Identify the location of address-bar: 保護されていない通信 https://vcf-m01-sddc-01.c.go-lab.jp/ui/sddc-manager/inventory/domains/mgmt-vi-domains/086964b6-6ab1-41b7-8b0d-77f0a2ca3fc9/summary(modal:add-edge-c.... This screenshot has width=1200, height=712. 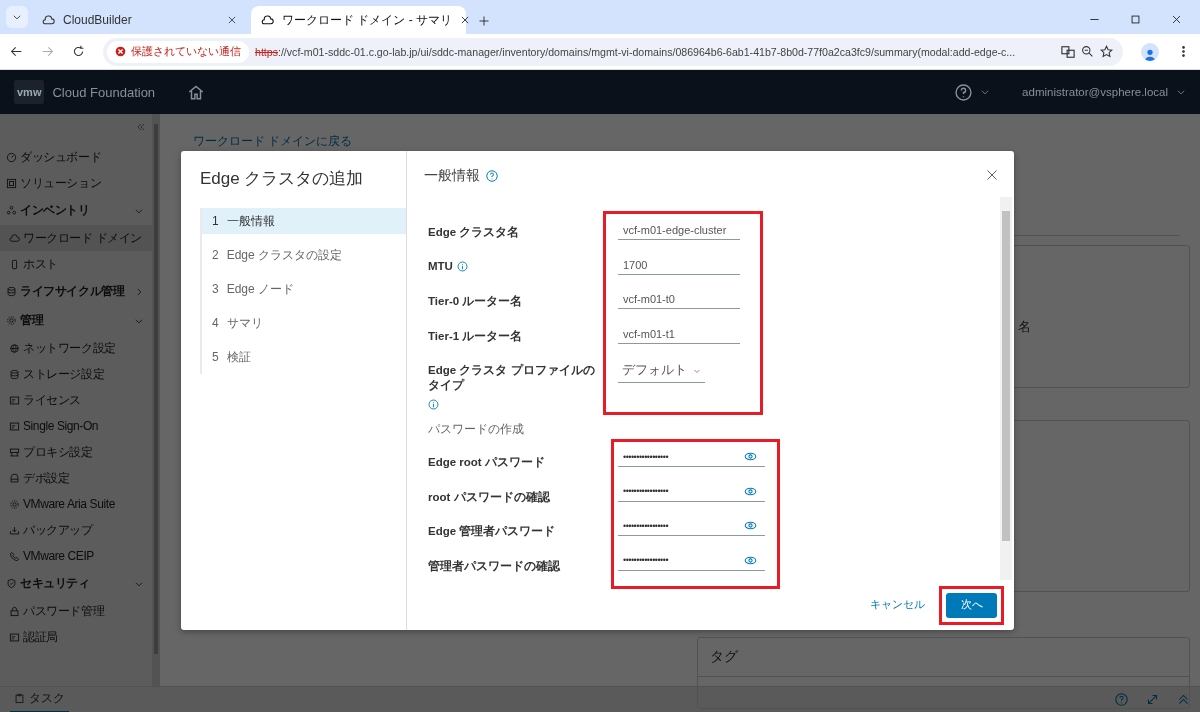
(613, 51).